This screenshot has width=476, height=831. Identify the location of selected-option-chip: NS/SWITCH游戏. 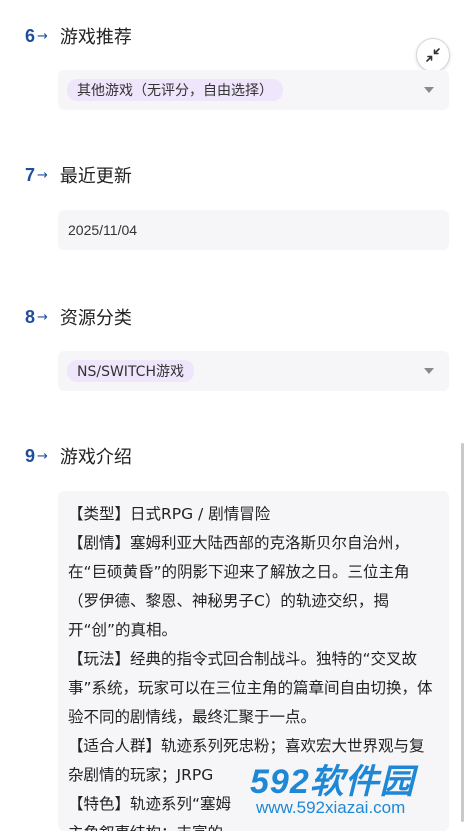
(130, 371).